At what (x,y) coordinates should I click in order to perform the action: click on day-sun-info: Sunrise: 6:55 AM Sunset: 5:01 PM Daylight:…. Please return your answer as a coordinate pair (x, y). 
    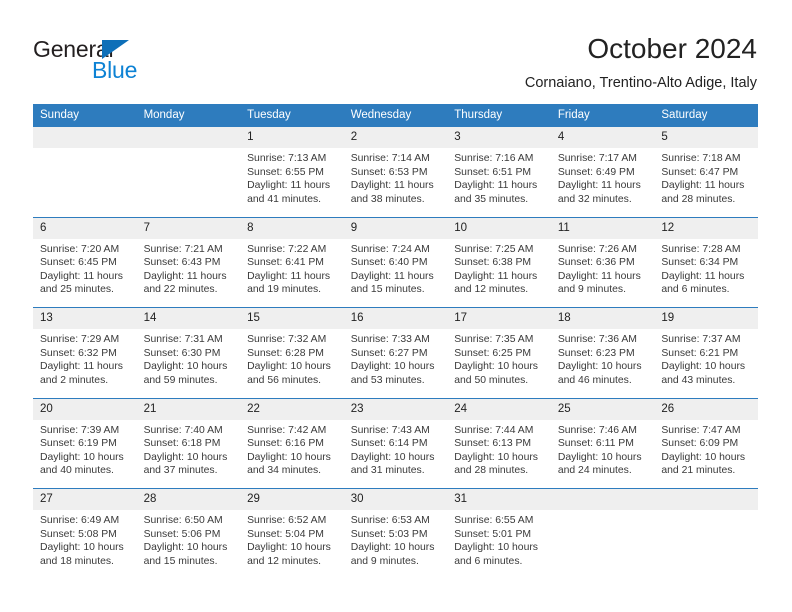
    Looking at the image, I should click on (499, 539).